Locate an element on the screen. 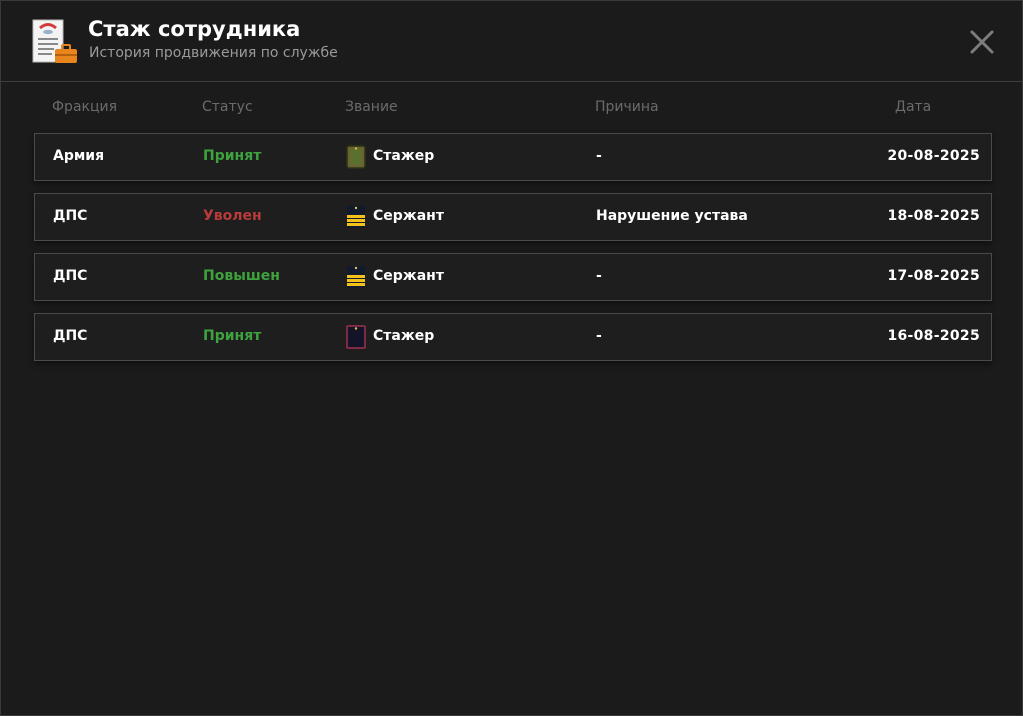 This screenshot has height=716, width=1023. row-date: 20-08-2025 is located at coordinates (933, 156).